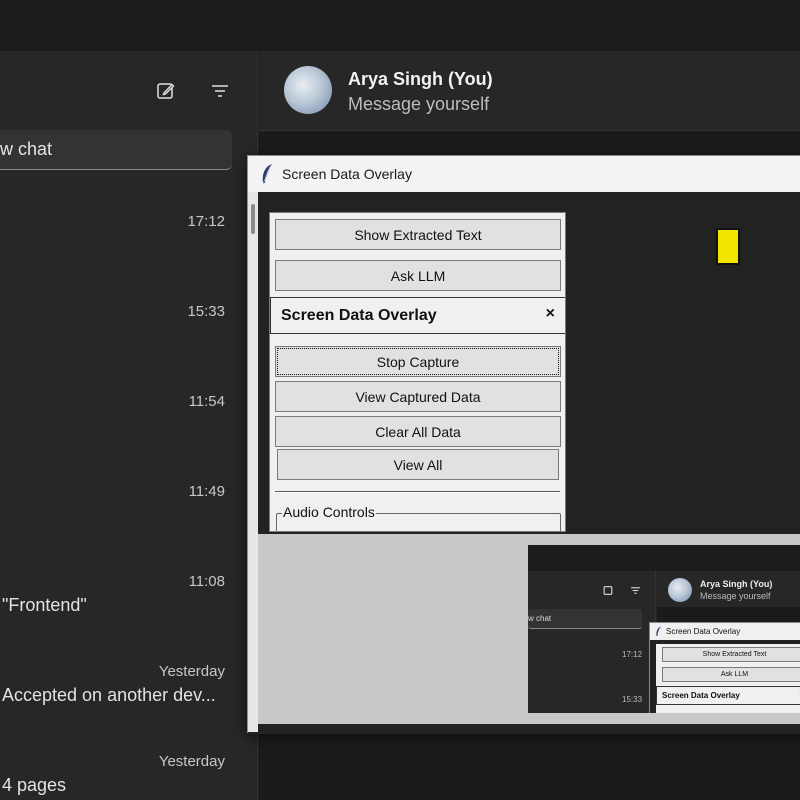 The height and width of the screenshot is (800, 800). I want to click on chat-preview: 4 pages, so click(34, 785).